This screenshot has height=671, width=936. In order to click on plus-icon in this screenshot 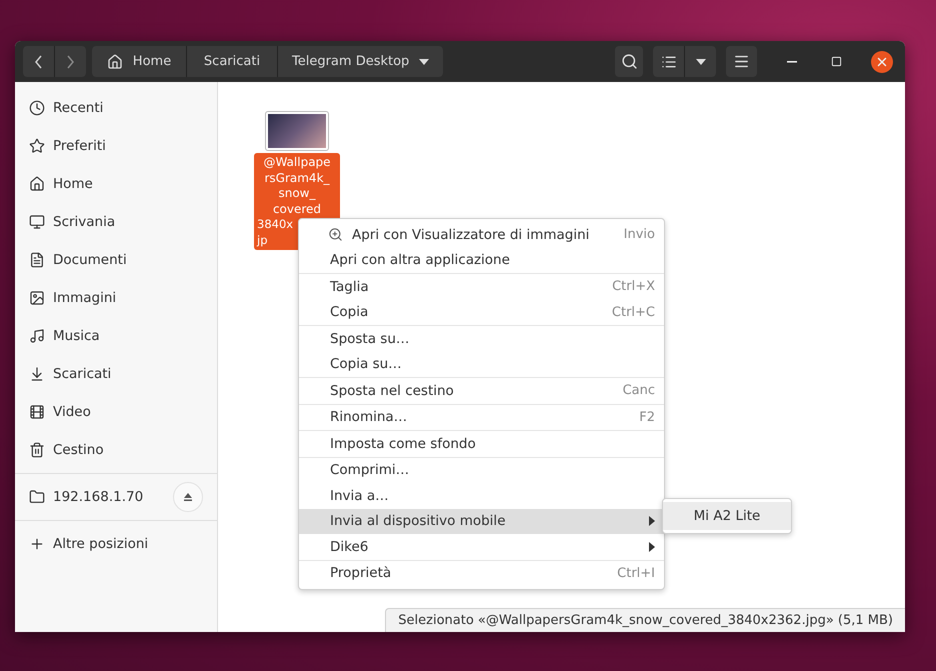, I will do `click(37, 544)`.